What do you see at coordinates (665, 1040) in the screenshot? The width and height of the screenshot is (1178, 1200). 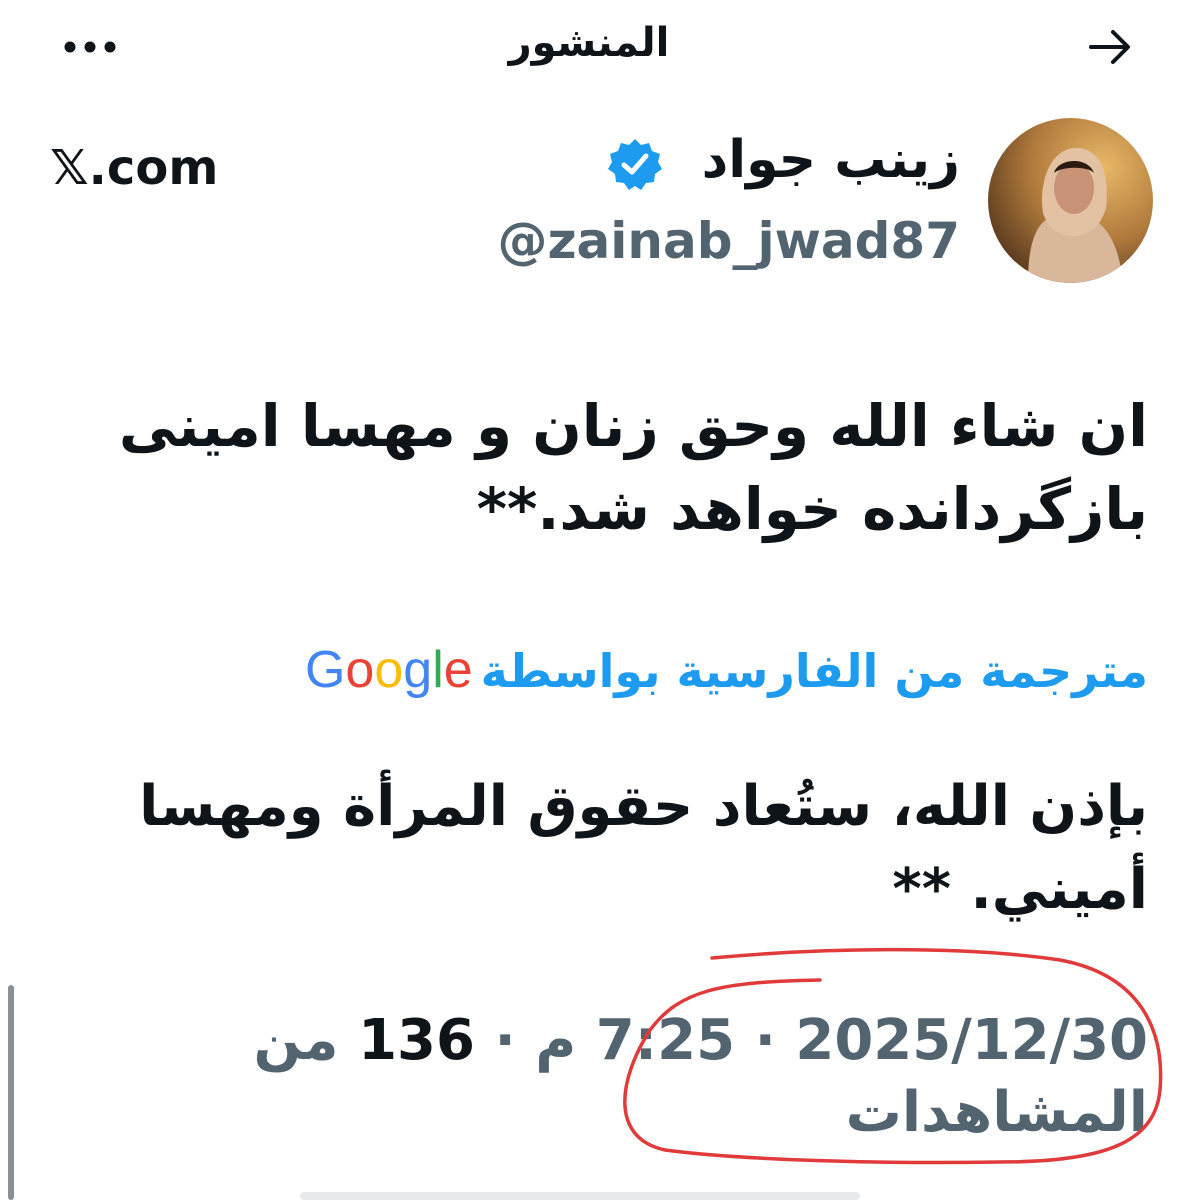 I see `post-time: 7:25` at bounding box center [665, 1040].